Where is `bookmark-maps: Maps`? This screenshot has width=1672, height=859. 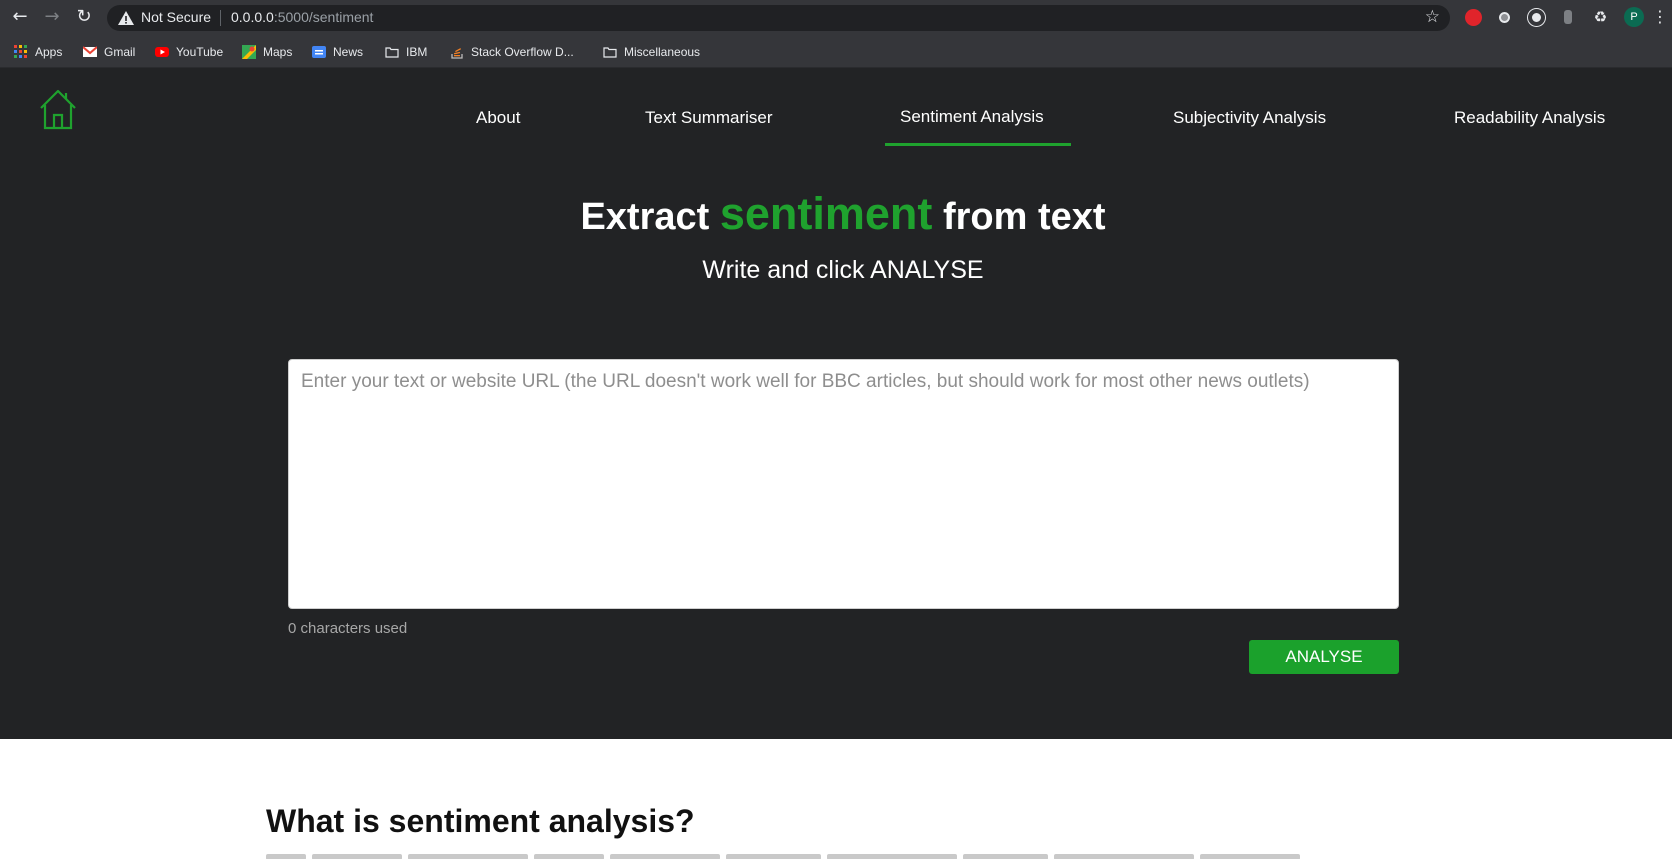
bookmark-maps: Maps is located at coordinates (267, 51).